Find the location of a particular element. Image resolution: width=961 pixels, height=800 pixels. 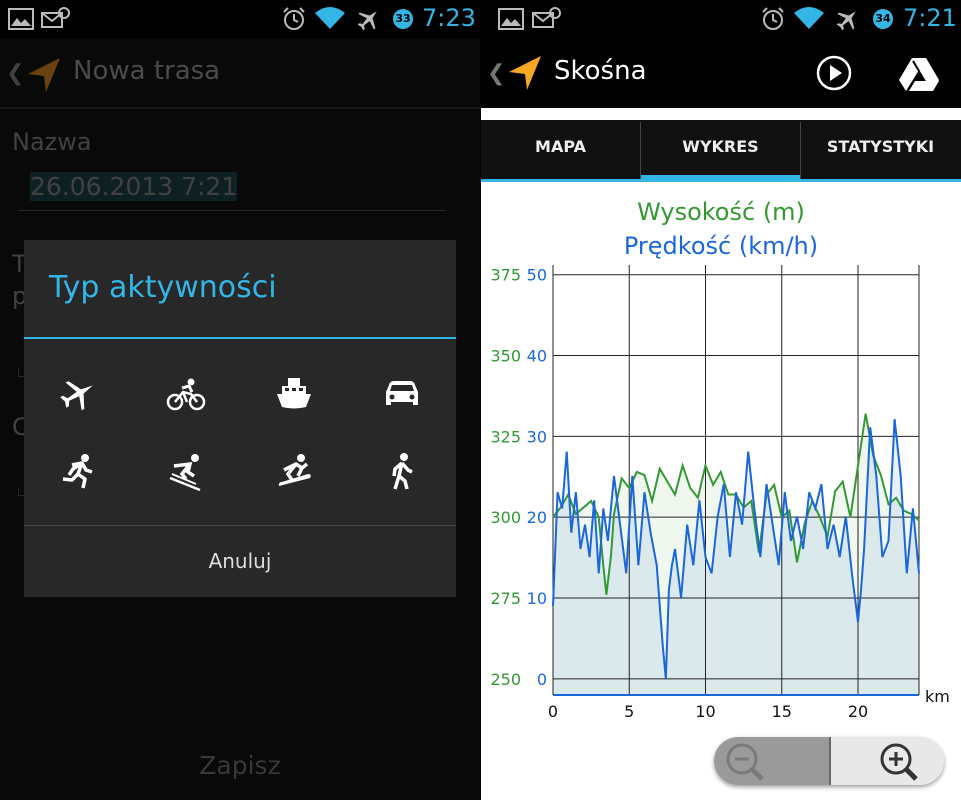

clock: 7:23 is located at coordinates (449, 18).